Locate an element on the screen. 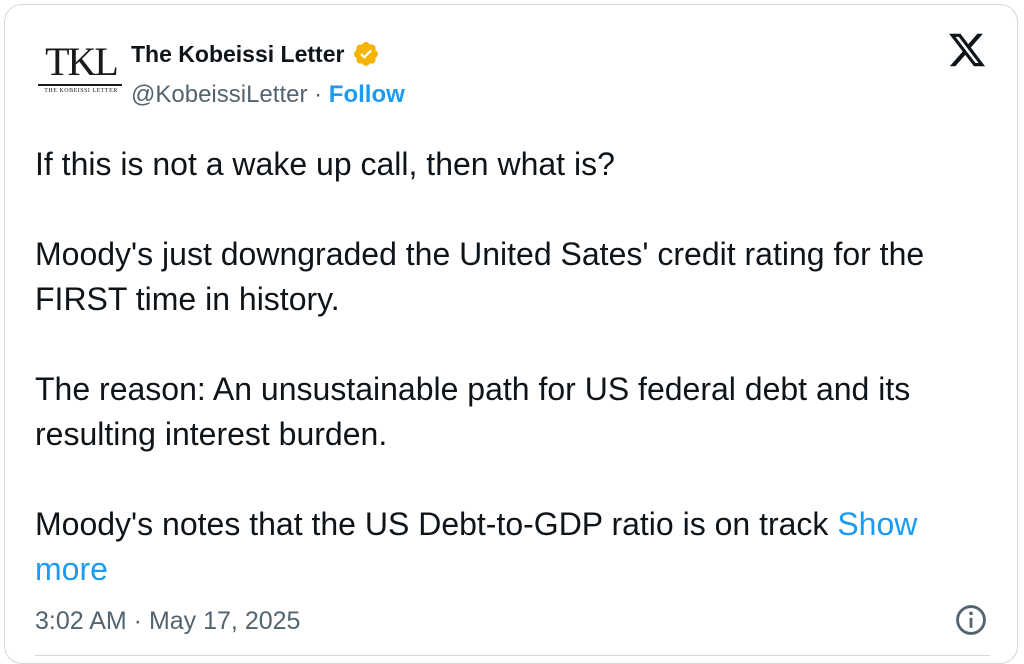 Image resolution: width=1024 pixels, height=664 pixels. author-name-row: The Kobeissi Letter is located at coordinates (255, 54).